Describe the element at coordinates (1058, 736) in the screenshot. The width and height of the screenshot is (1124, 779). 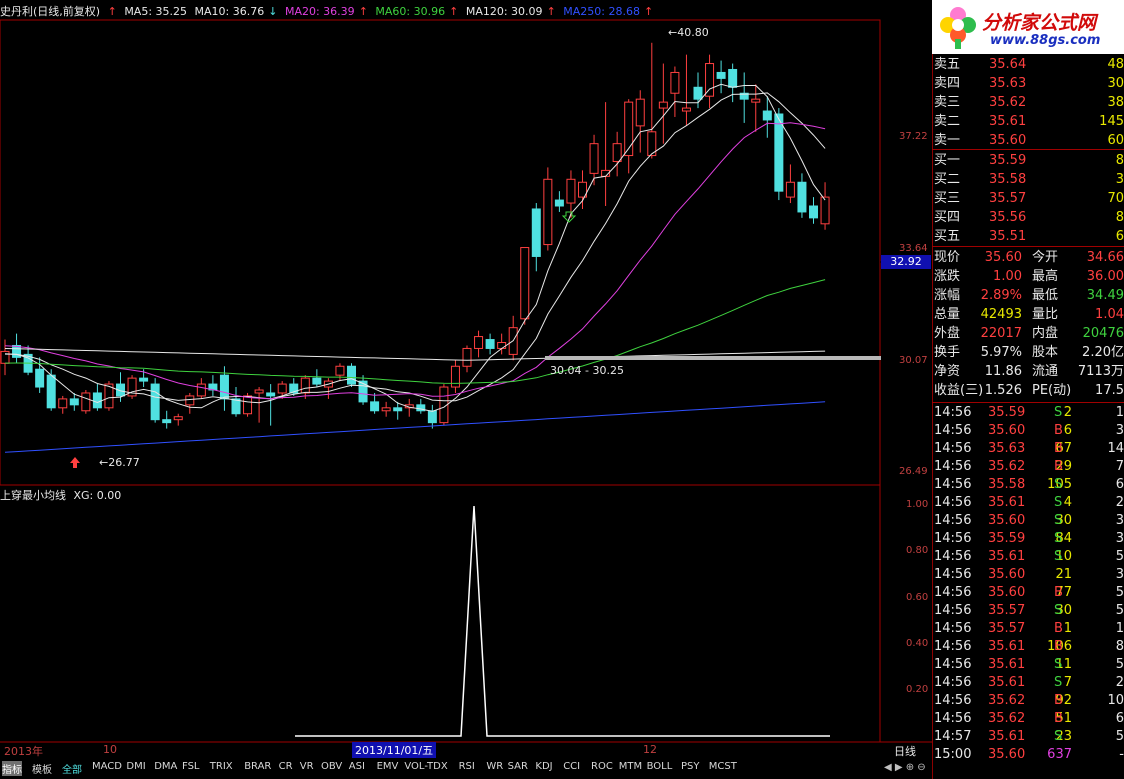
I see `tick-side: S` at that location.